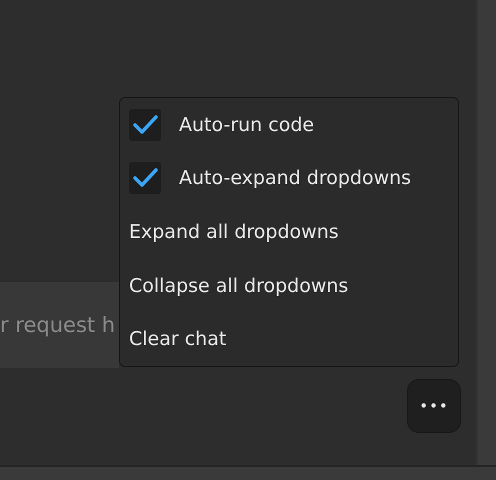  What do you see at coordinates (289, 232) in the screenshot?
I see `menu-item: Expand all dropdowns` at bounding box center [289, 232].